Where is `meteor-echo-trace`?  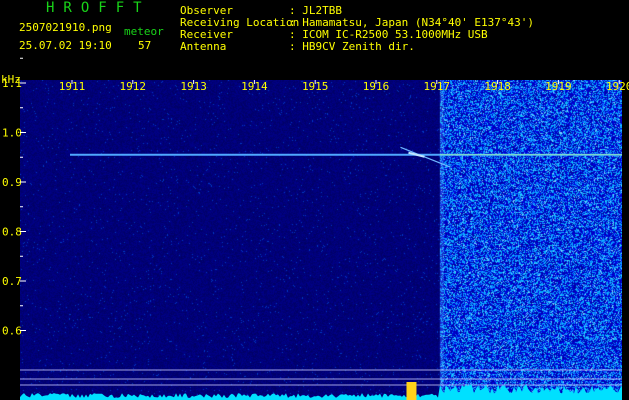
meteor-echo-trace is located at coordinates (425, 157).